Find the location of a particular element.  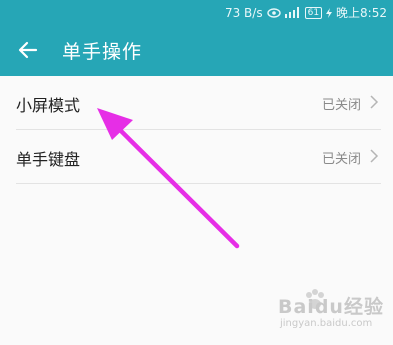

arrow-left-icon is located at coordinates (28, 50).